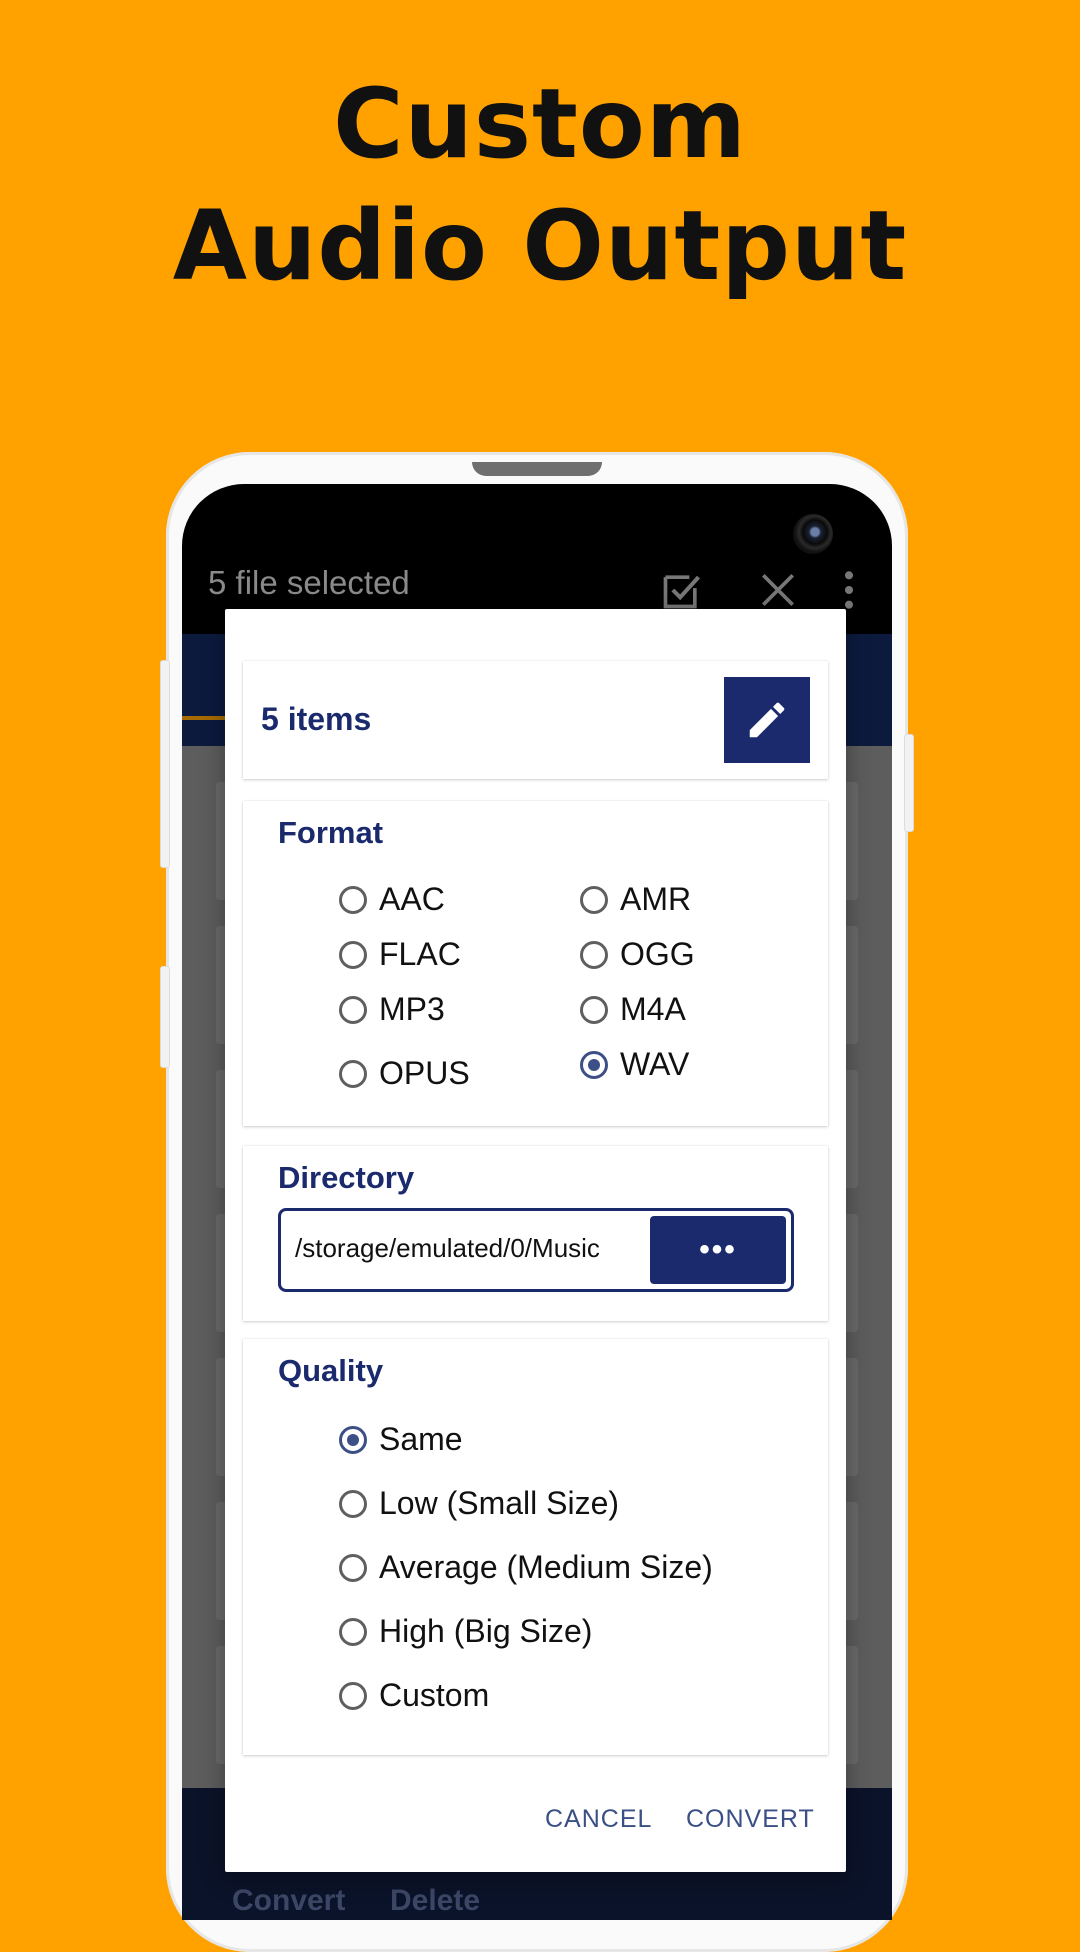 Image resolution: width=1080 pixels, height=1952 pixels. Describe the element at coordinates (909, 783) in the screenshot. I see `side-button-right` at that location.